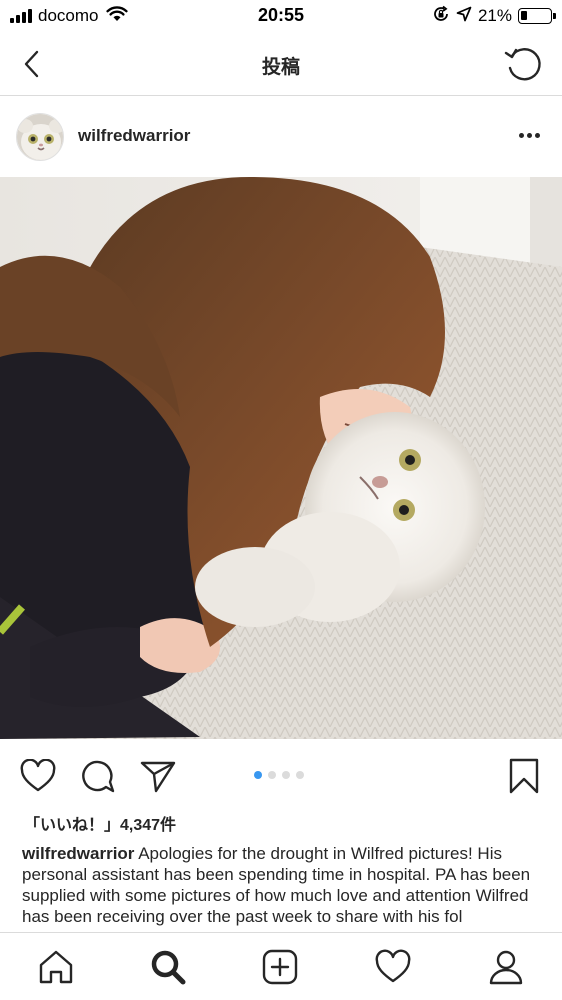  I want to click on tab-search, so click(168, 967).